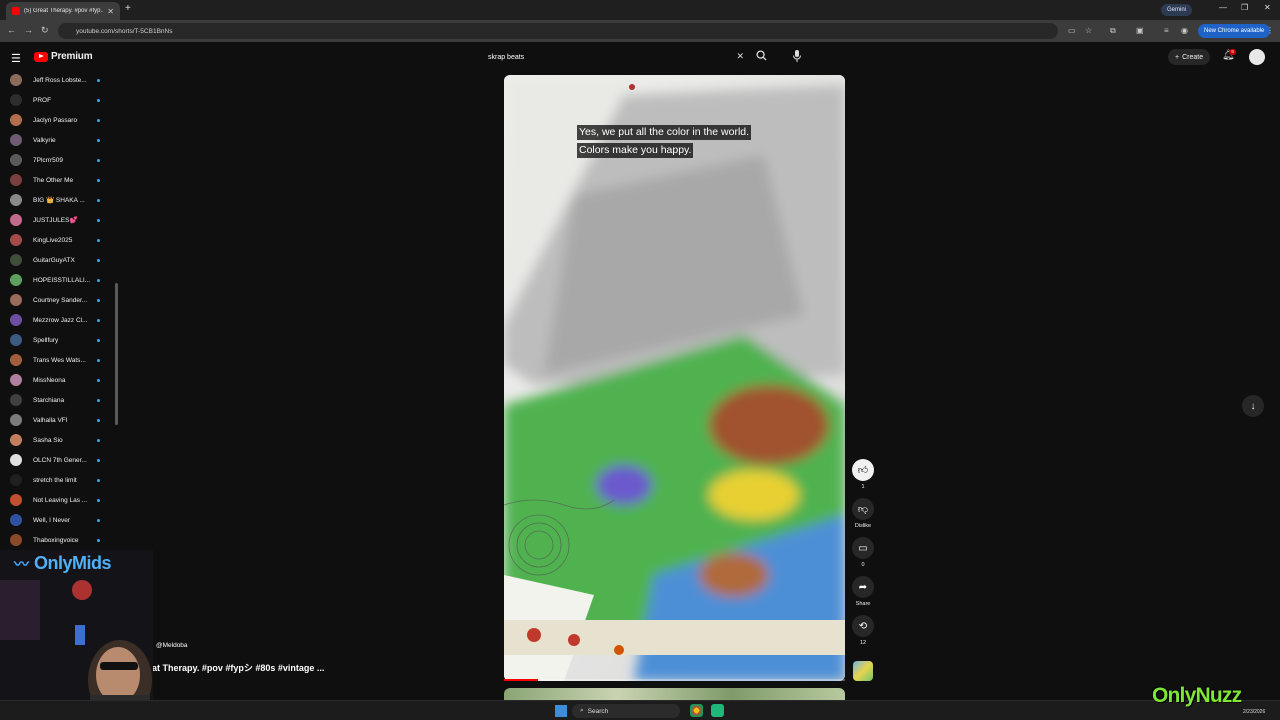 This screenshot has height=720, width=1280. Describe the element at coordinates (1140, 30) in the screenshot. I see `sidepanel-icon: ▣` at that location.